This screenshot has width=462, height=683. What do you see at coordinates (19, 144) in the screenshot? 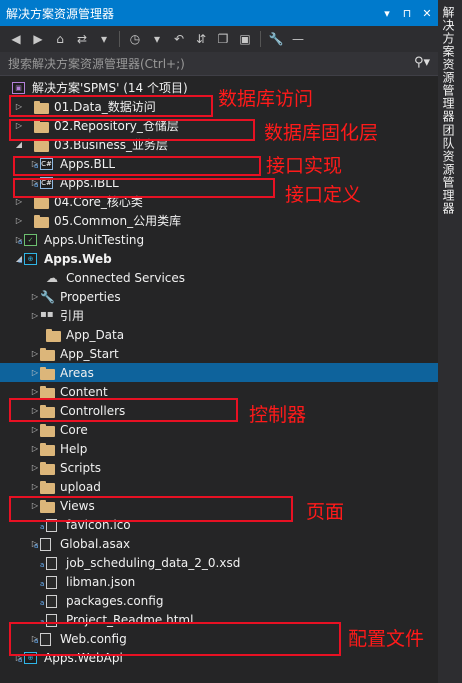
I see `collapse-icon: ◢` at bounding box center [19, 144].